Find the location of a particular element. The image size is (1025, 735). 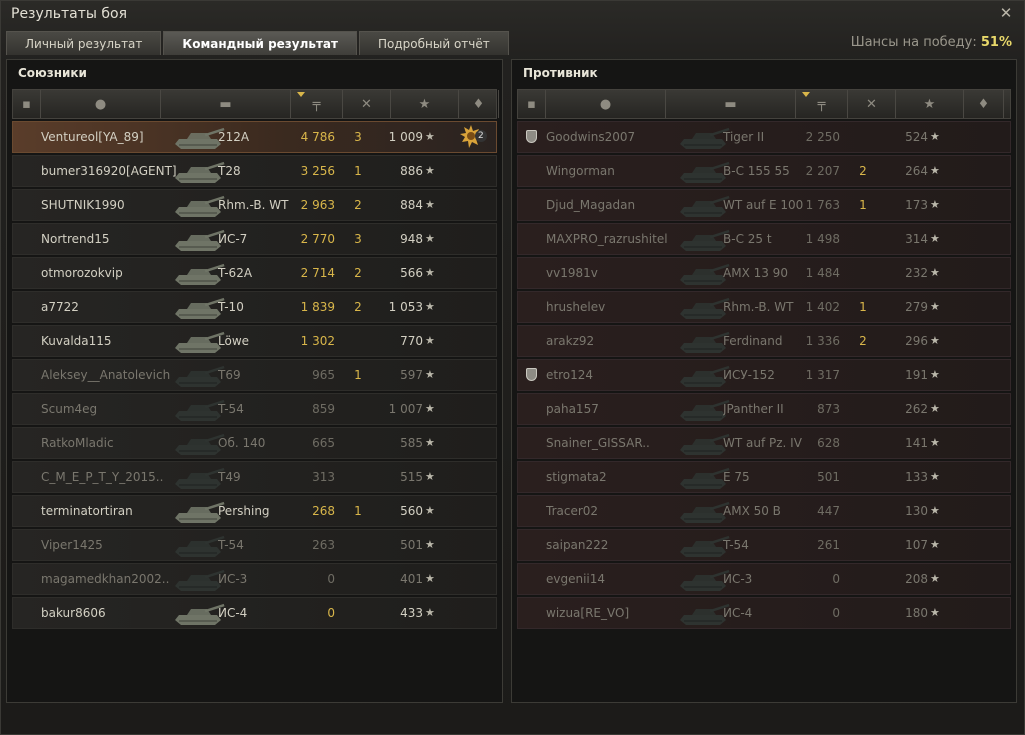

damage-value: 2 770 is located at coordinates (317, 239).